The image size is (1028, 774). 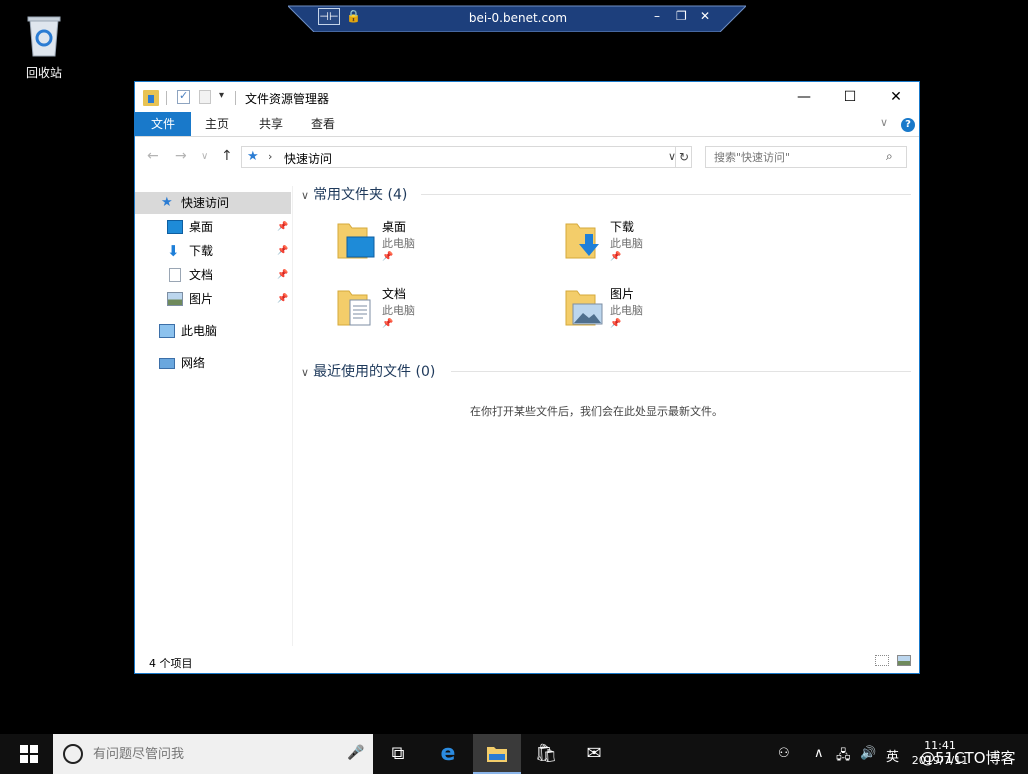 I want to click on recent-locations-chevron-icon: ∨, so click(x=204, y=156).